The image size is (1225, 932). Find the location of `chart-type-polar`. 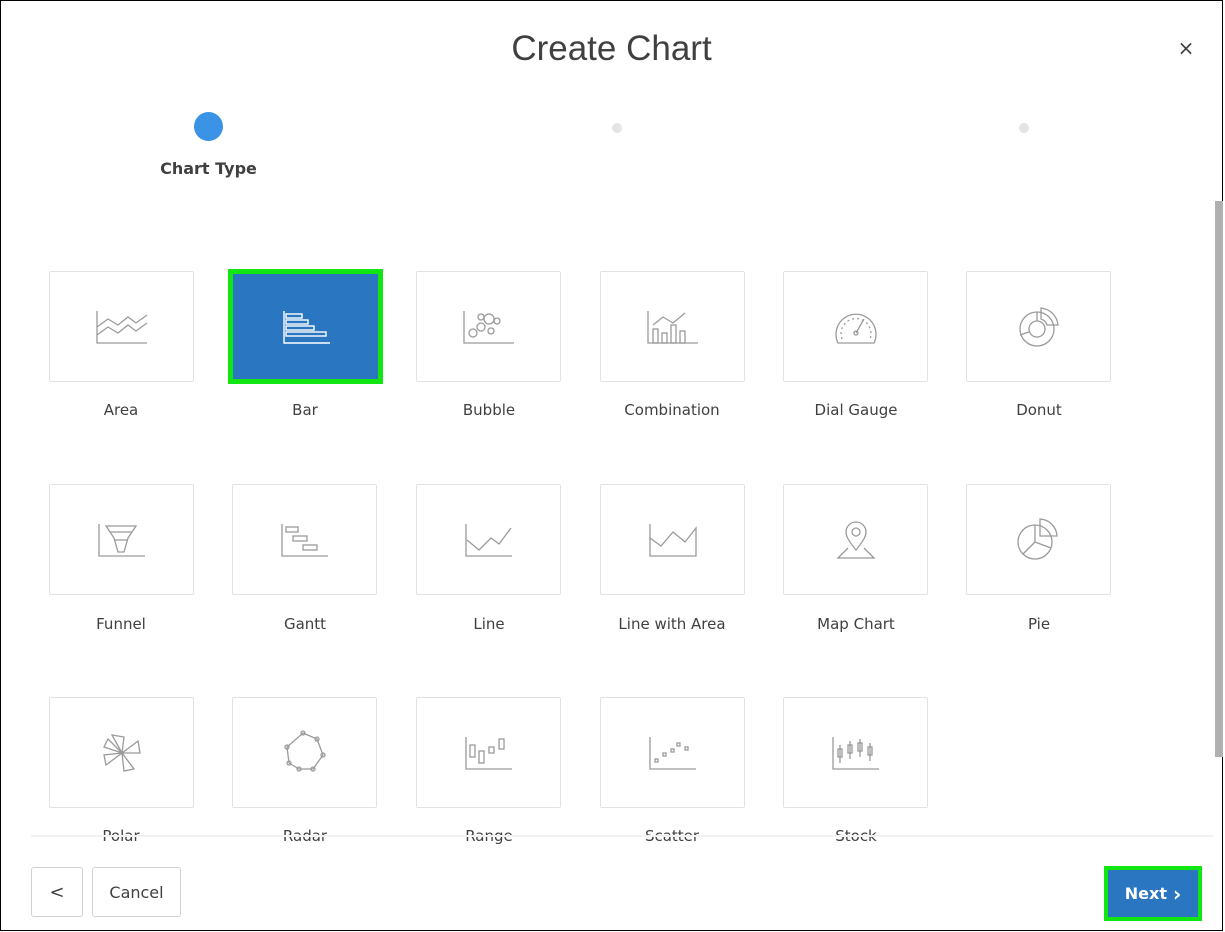

chart-type-polar is located at coordinates (121, 752).